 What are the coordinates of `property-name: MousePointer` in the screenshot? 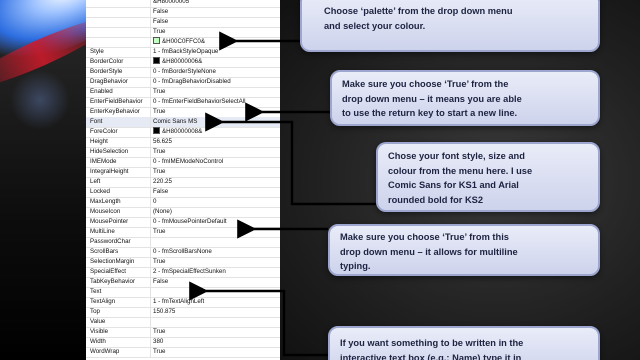 It's located at (109, 221).